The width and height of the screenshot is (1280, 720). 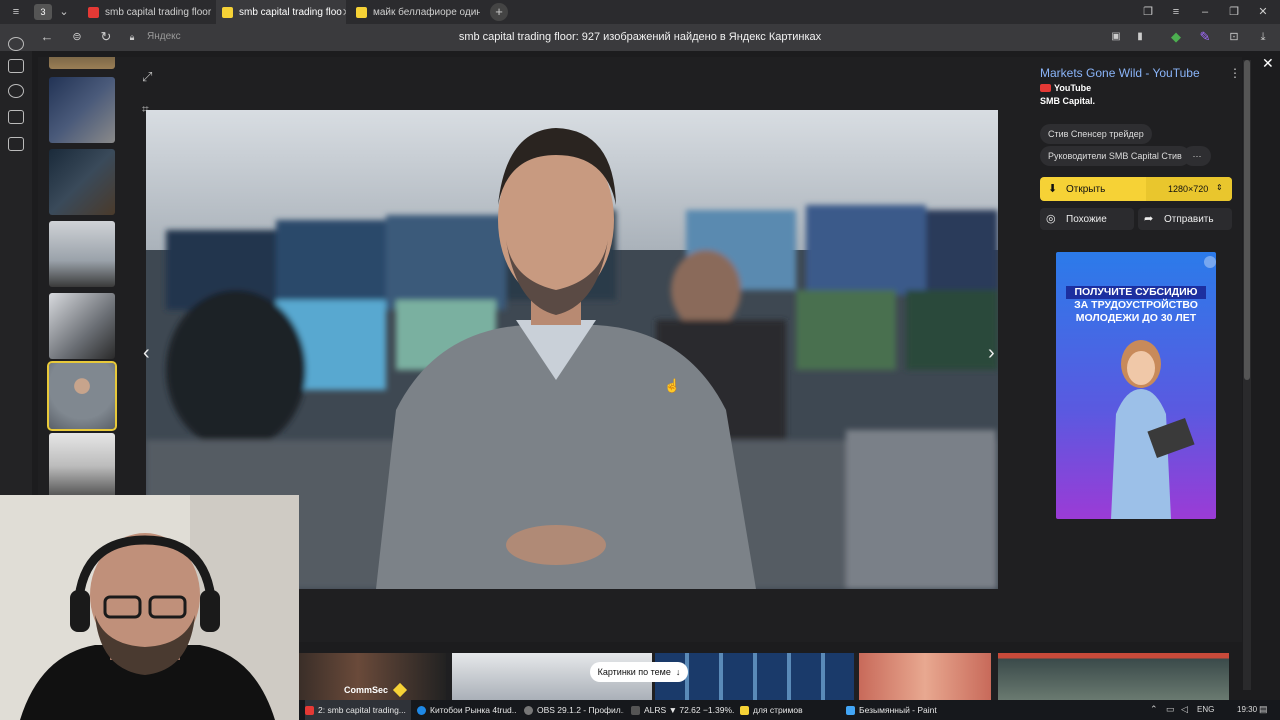 I want to click on new-tab-button: +, so click(x=499, y=12).